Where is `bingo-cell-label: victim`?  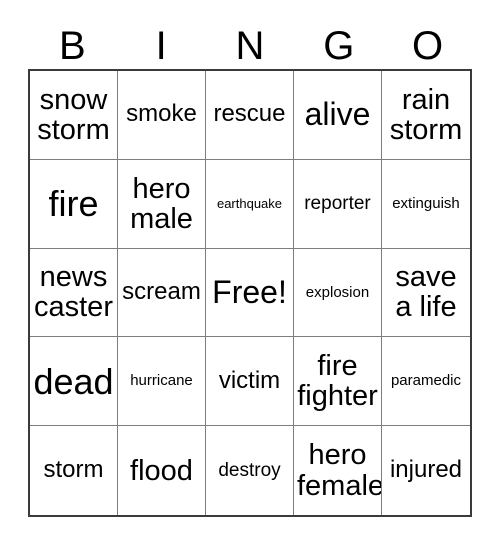 bingo-cell-label: victim is located at coordinates (249, 380).